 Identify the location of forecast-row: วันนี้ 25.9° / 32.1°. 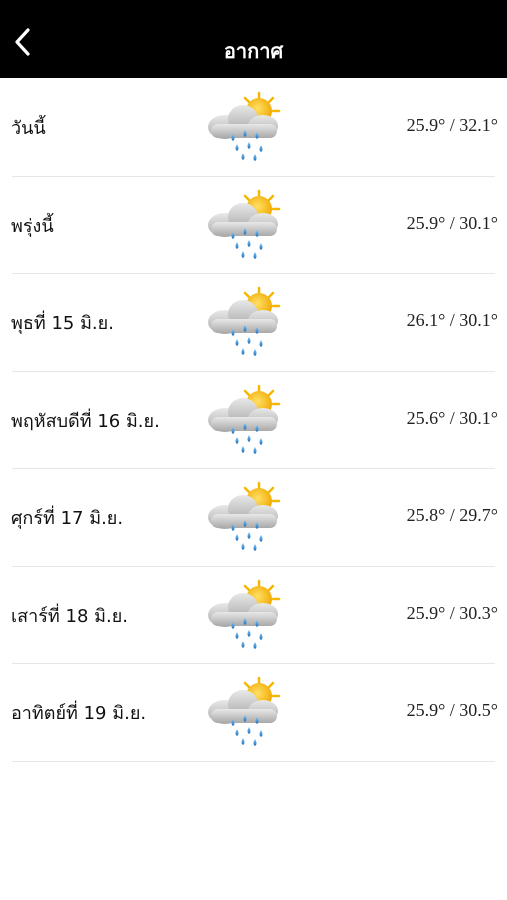
(253, 128).